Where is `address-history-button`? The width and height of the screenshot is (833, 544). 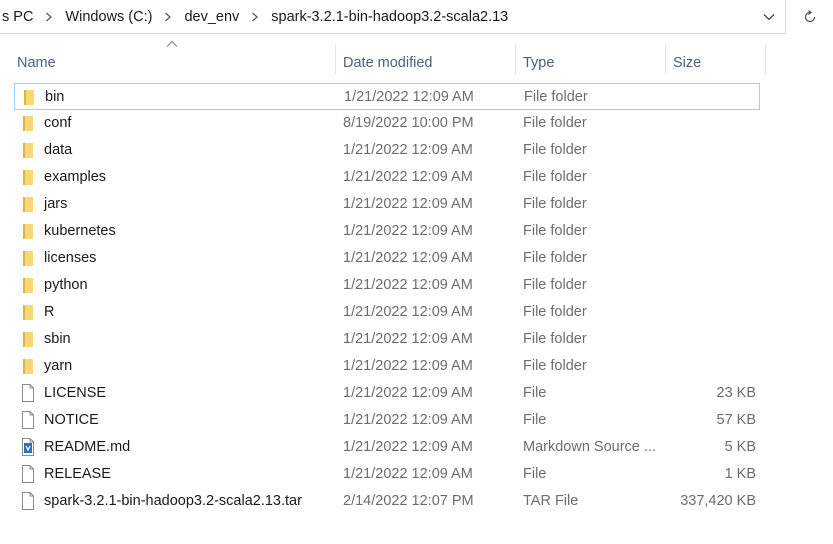 address-history-button is located at coordinates (769, 16).